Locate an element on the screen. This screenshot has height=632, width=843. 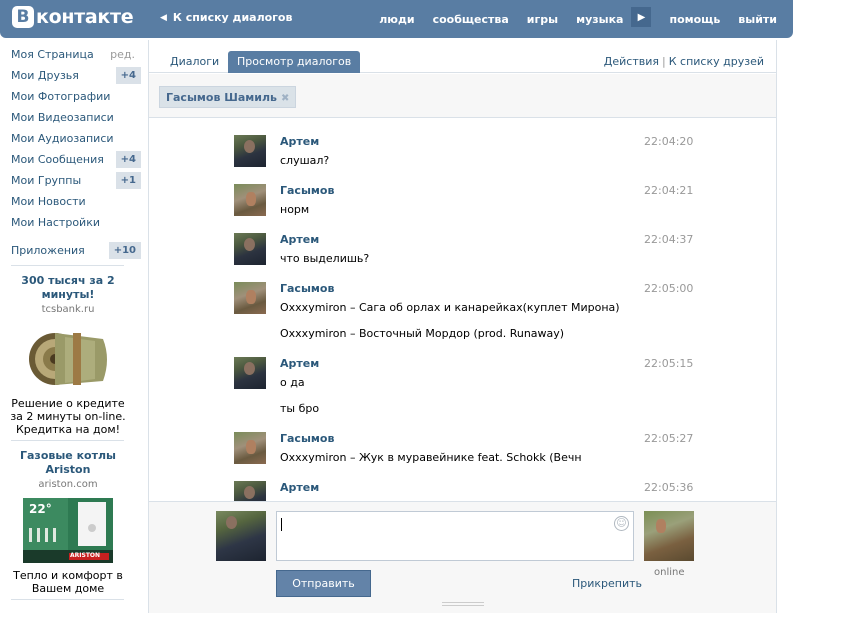
apps-count-badge: +10 is located at coordinates (124, 250).